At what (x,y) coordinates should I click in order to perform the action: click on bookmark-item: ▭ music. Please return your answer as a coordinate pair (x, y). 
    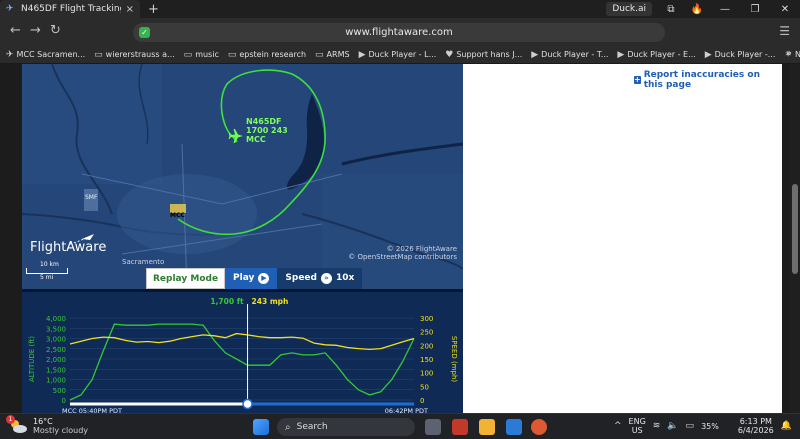
    Looking at the image, I should click on (201, 55).